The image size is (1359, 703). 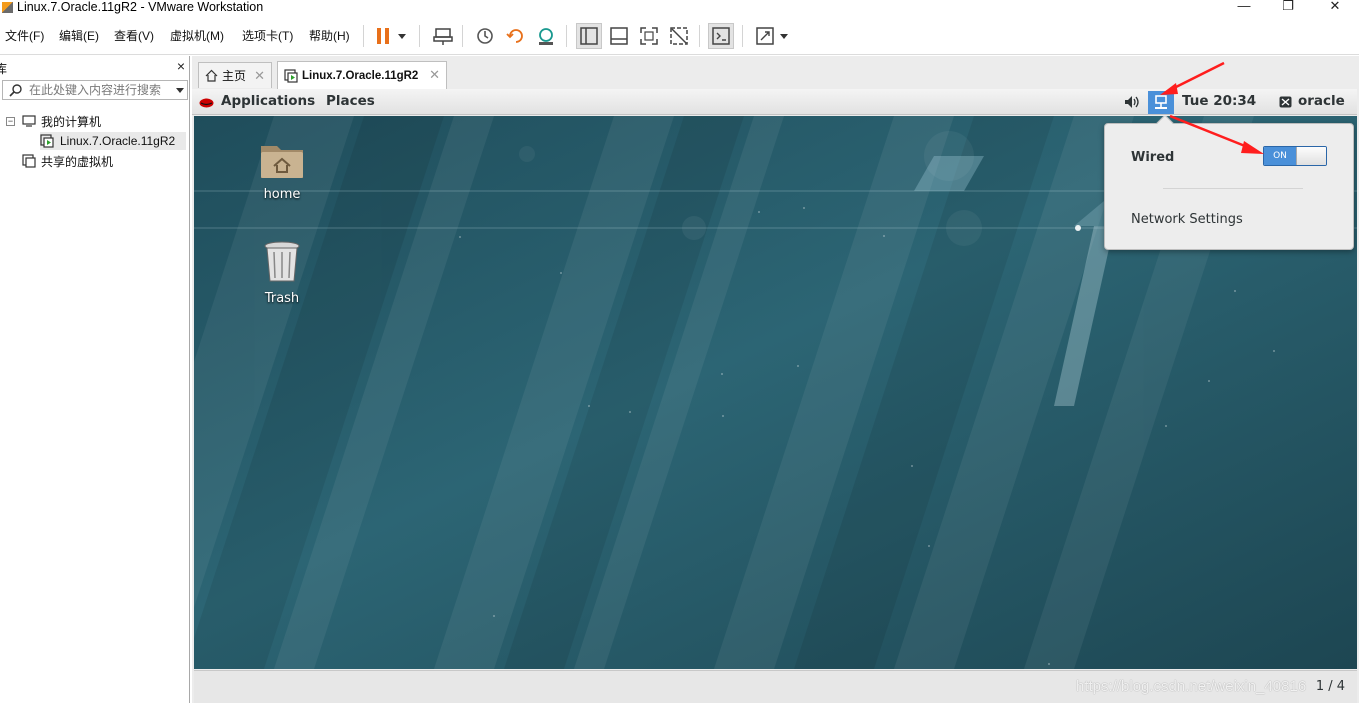 I want to click on wired-label: Wired, so click(x=1153, y=157).